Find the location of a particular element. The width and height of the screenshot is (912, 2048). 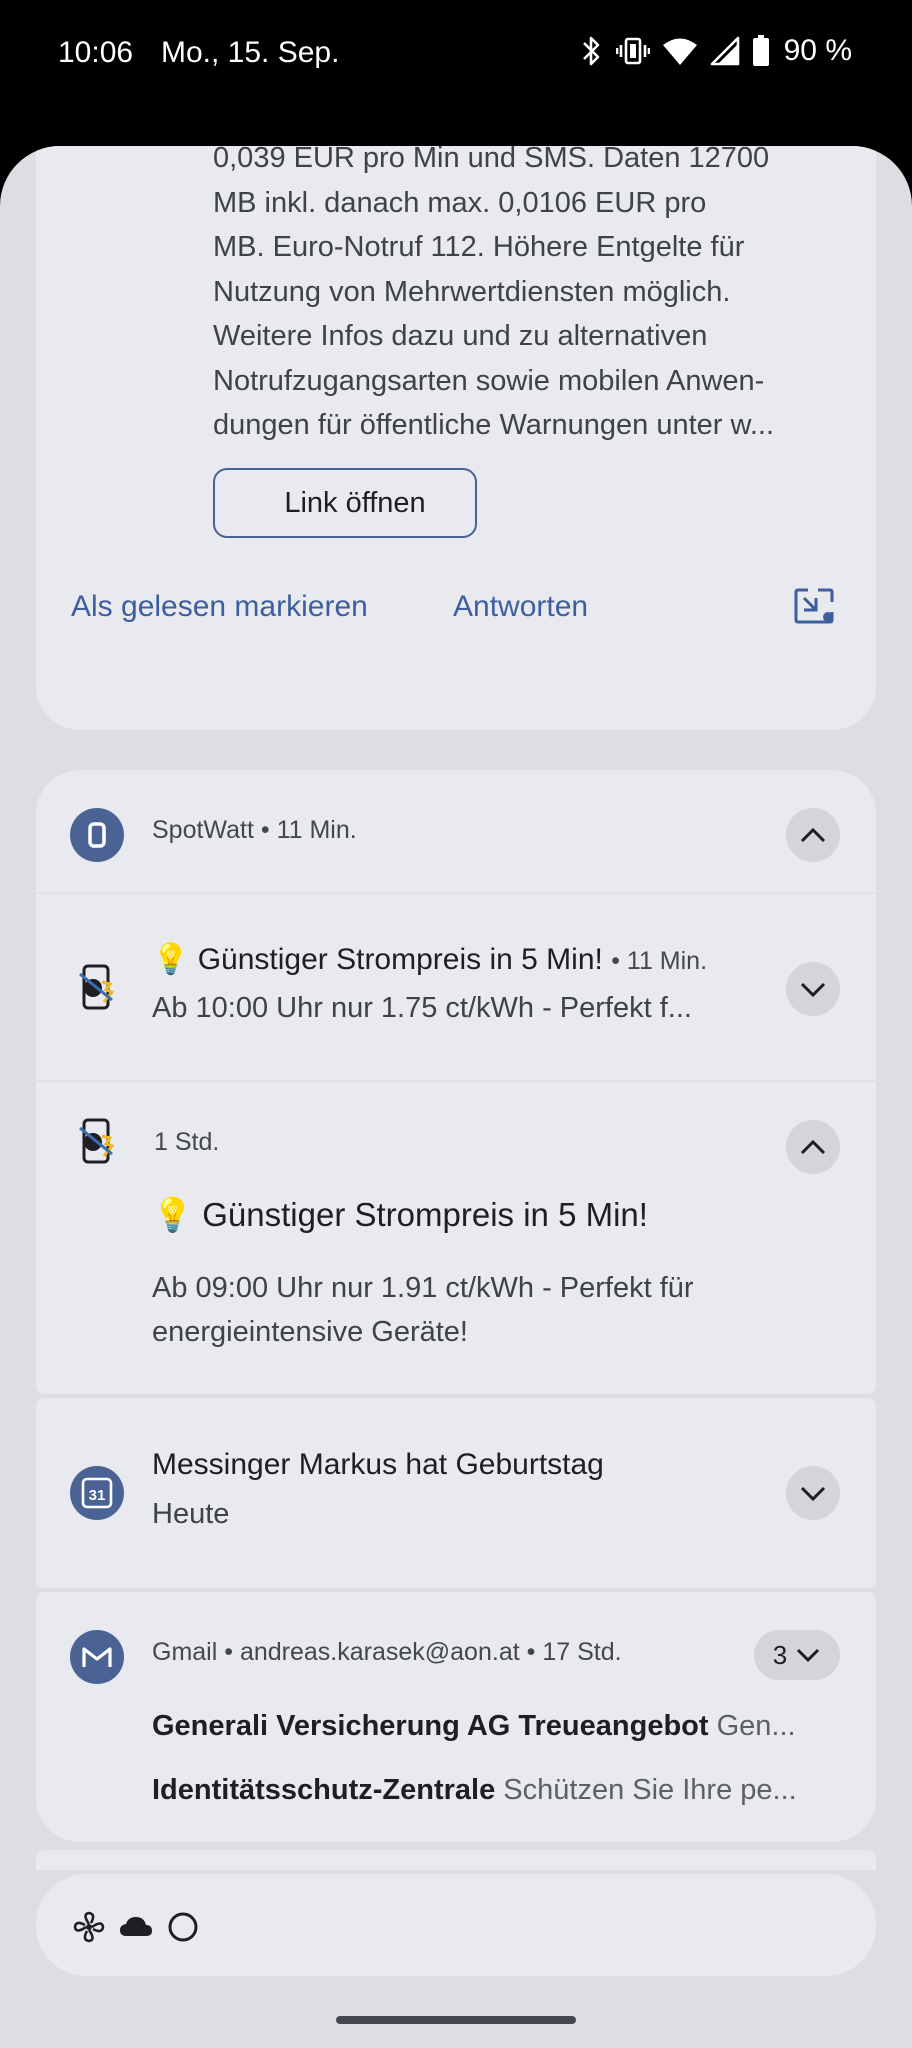

group-header-text: SpotWatt • 11 Min. is located at coordinates (254, 830).